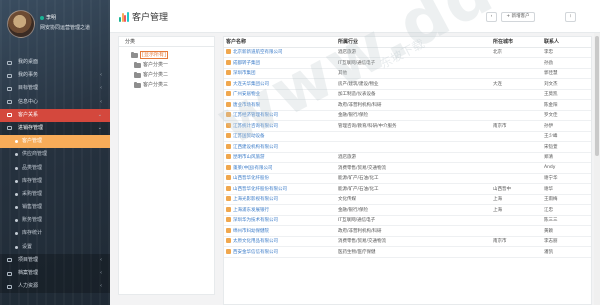 This screenshot has height=305, width=600. Describe the element at coordinates (55, 220) in the screenshot. I see `sidebar-item-12: 账务管理` at that location.